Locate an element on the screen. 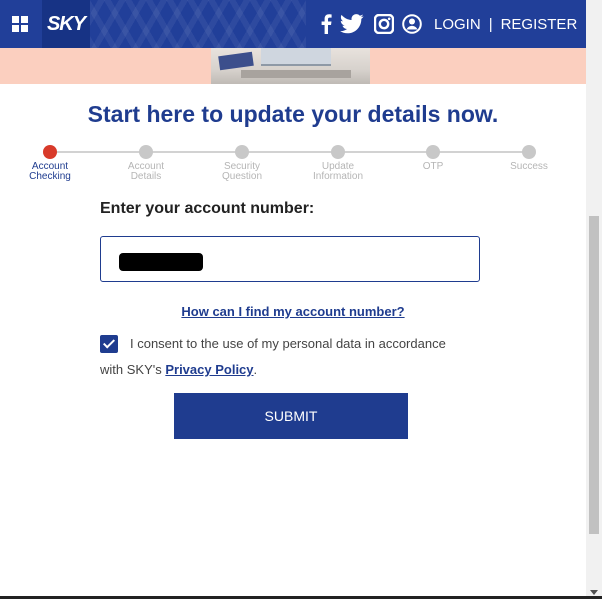 This screenshot has height=599, width=602. page-scrollbar is located at coordinates (594, 299).